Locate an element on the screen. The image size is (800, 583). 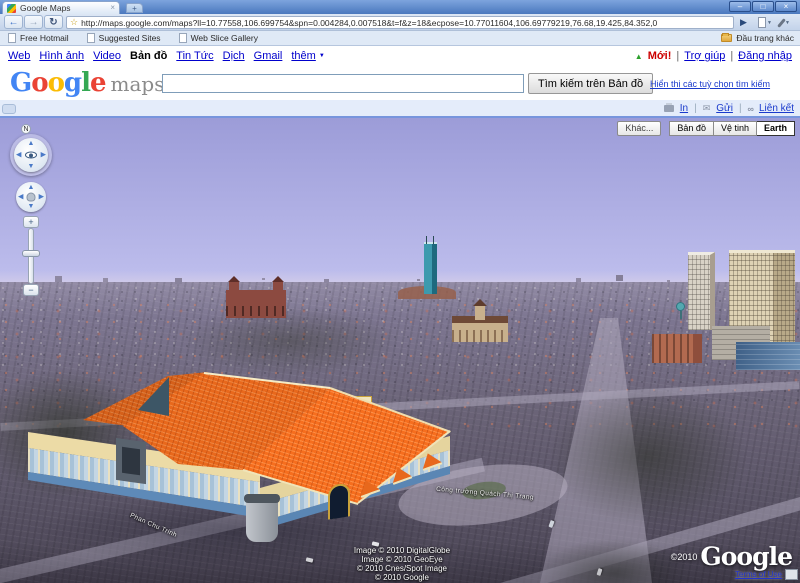
distant-skyline is located at coordinates (58, 279).